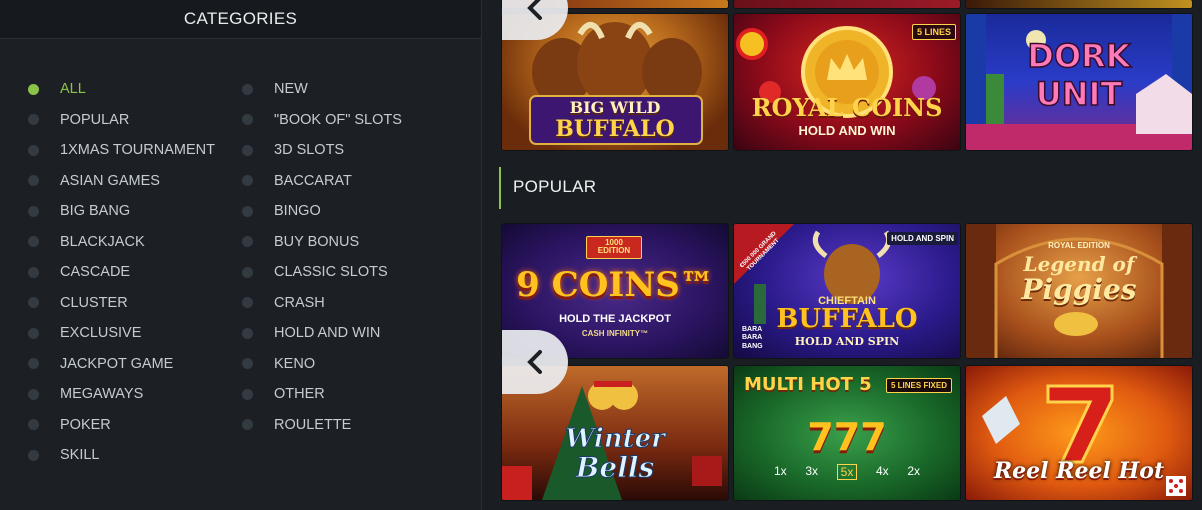 This screenshot has width=1202, height=510. What do you see at coordinates (615, 107) in the screenshot?
I see `game-title-line1: BIG WILD` at bounding box center [615, 107].